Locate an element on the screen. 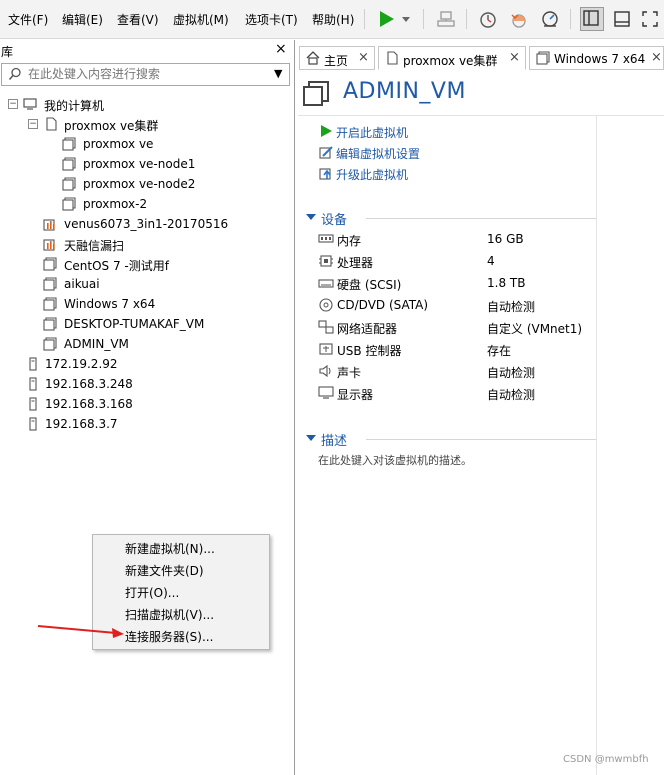  menu-vm: 虚拟机(M) is located at coordinates (201, 19).